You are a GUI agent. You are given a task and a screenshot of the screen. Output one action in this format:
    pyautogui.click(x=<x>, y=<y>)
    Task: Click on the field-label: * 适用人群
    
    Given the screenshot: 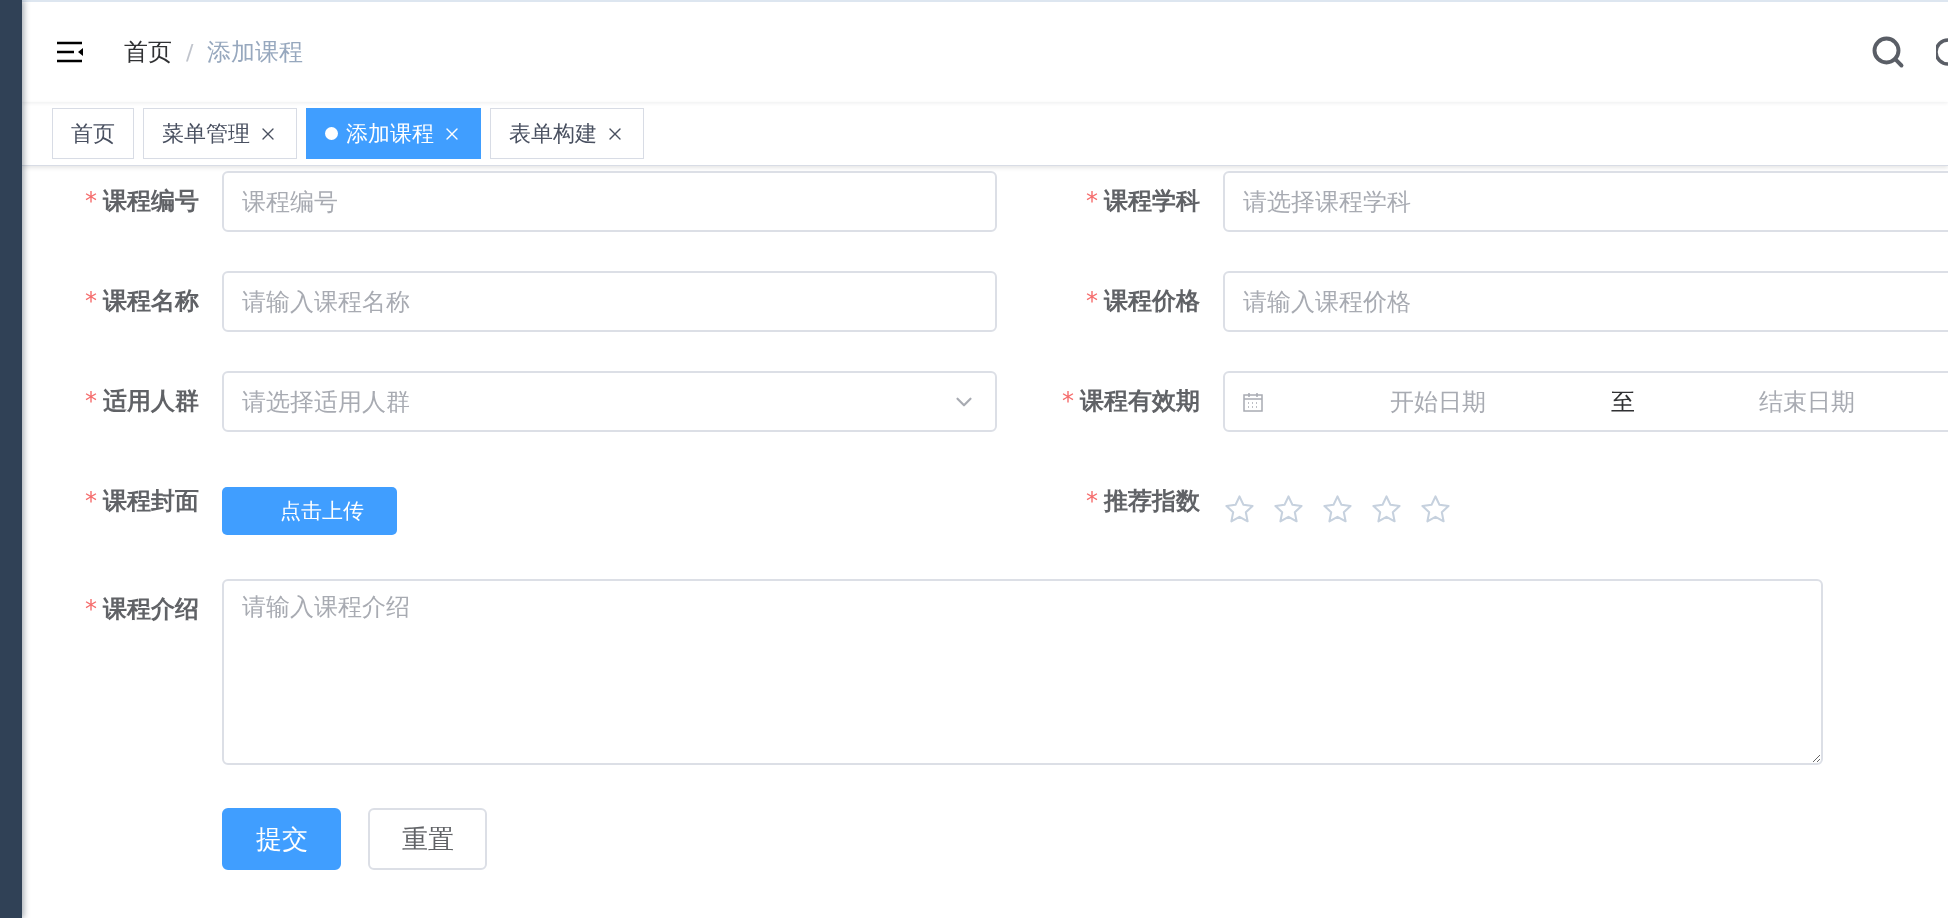 What is the action you would take?
    pyautogui.click(x=141, y=401)
    